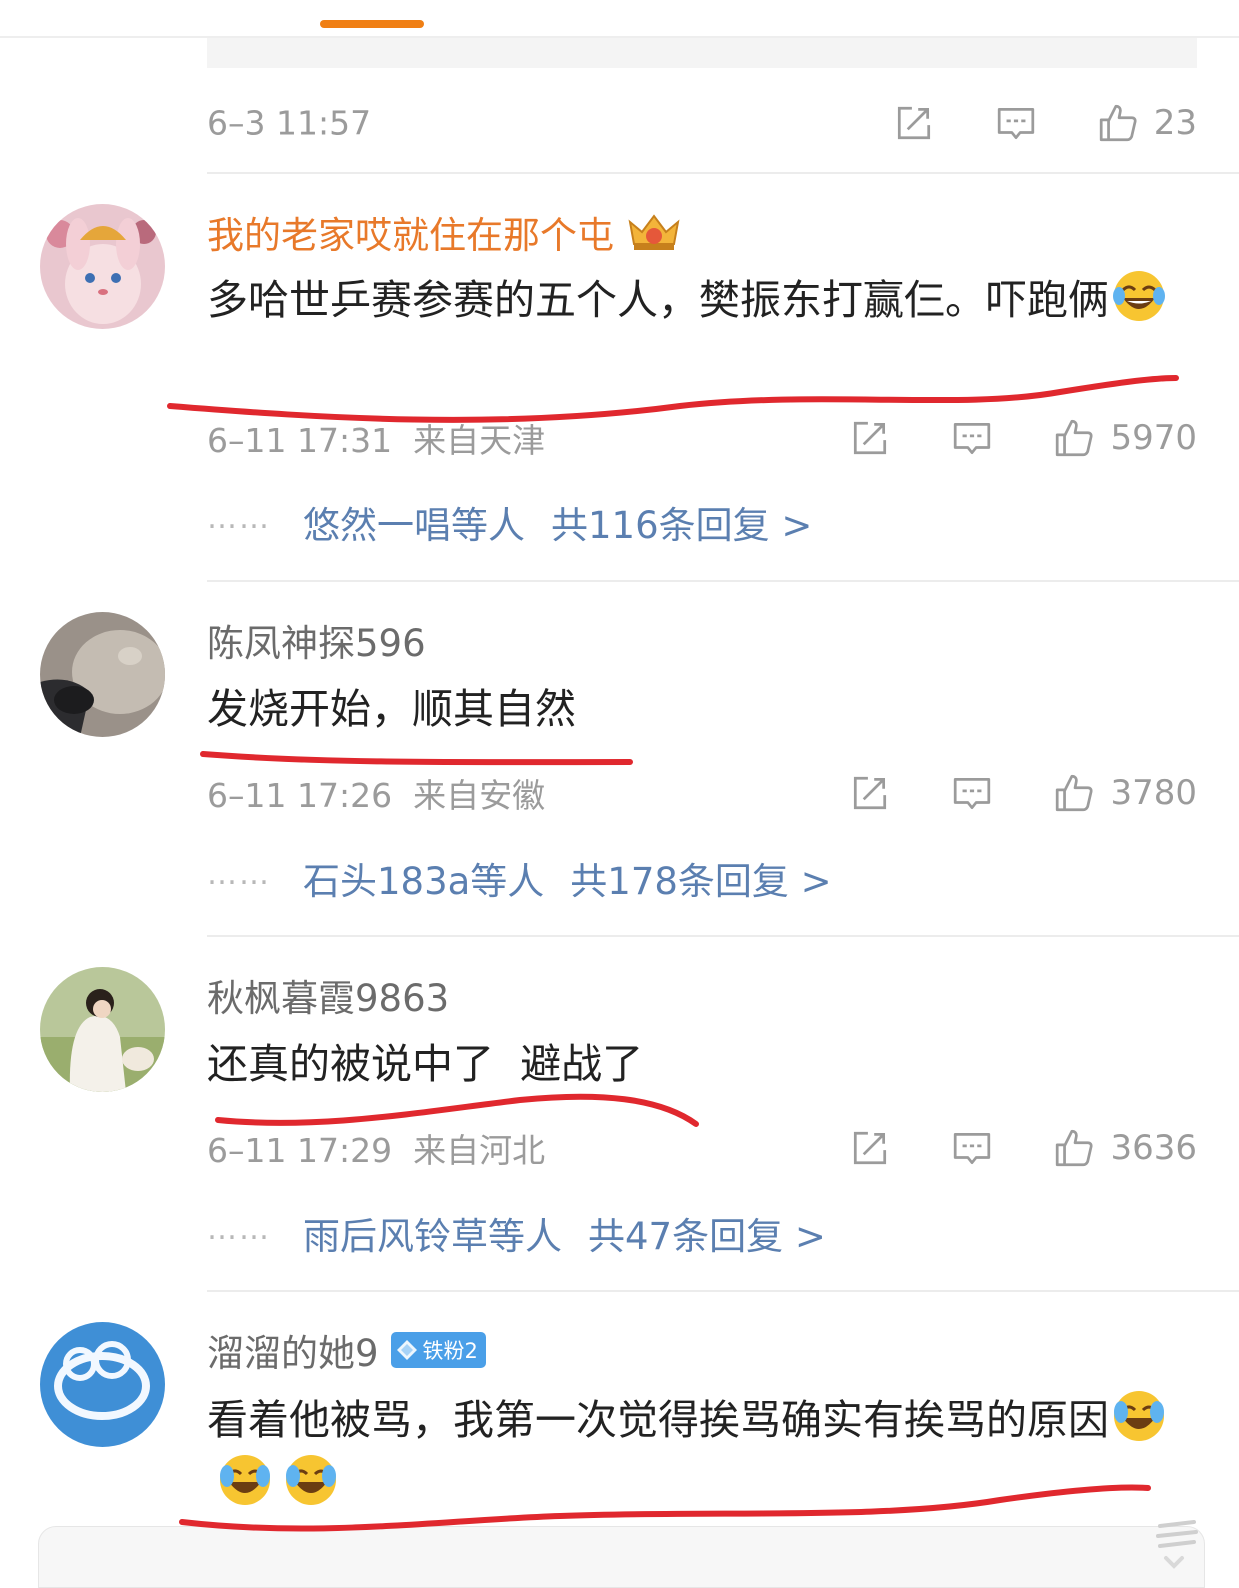  What do you see at coordinates (479, 795) in the screenshot?
I see `location-text: 来自安徽` at bounding box center [479, 795].